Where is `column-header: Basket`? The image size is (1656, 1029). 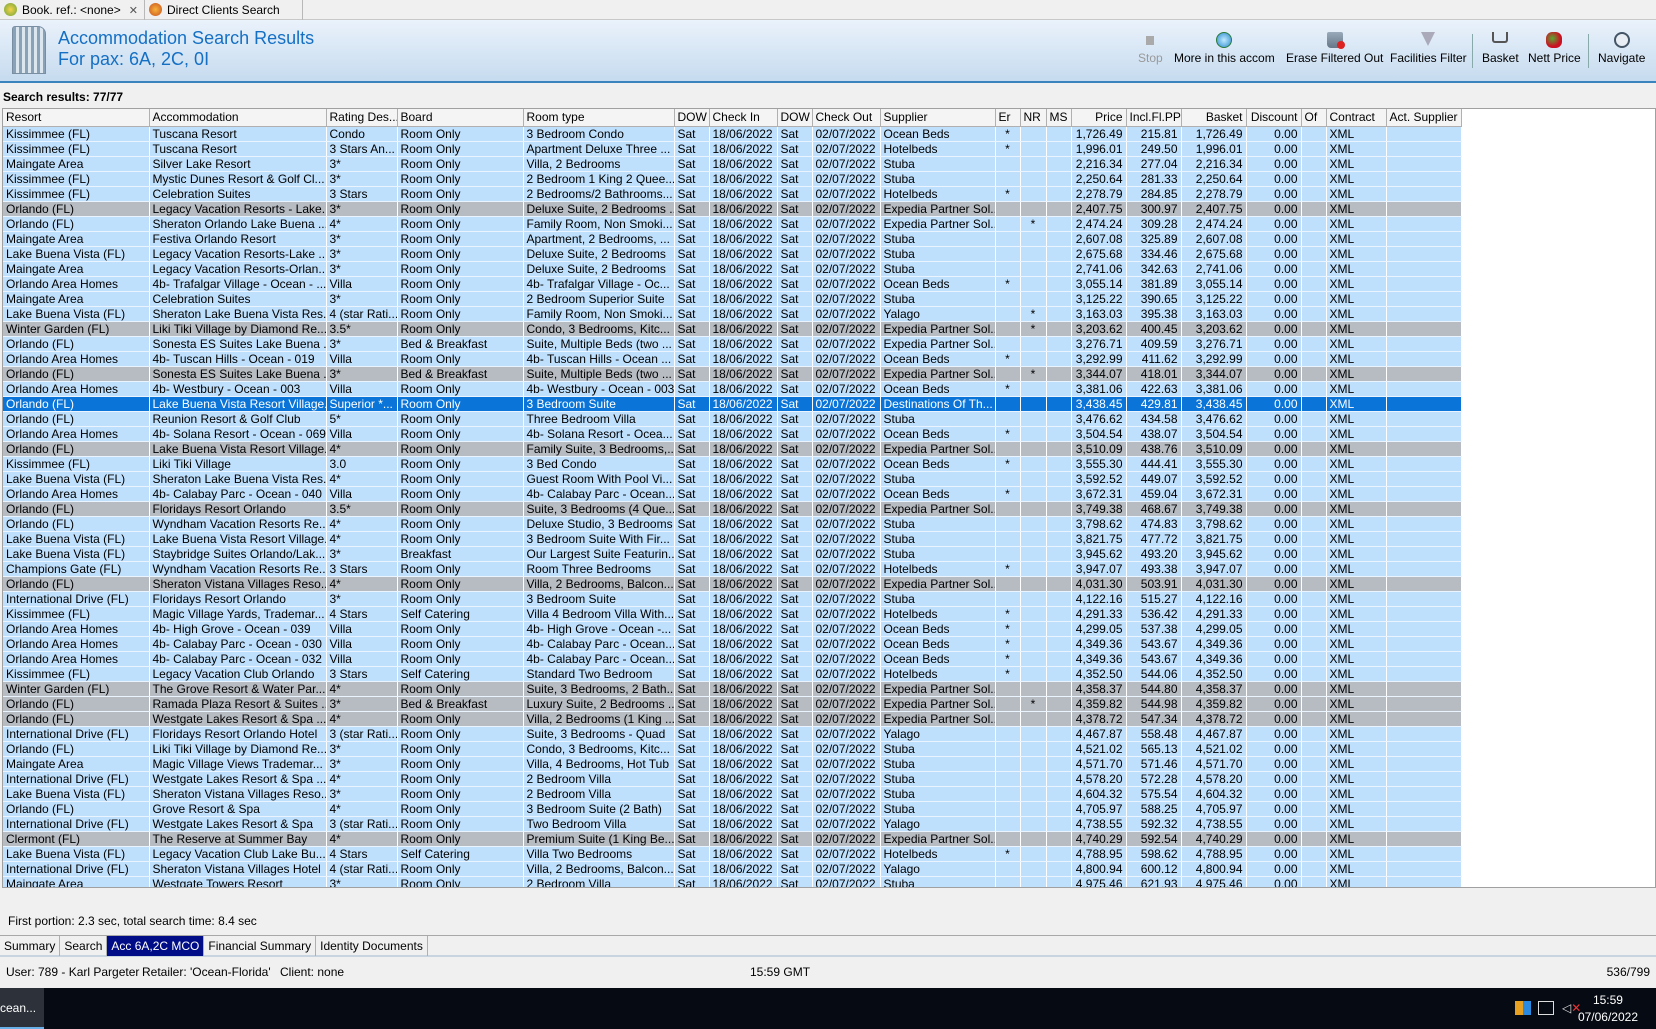
column-header: Basket is located at coordinates (1214, 118).